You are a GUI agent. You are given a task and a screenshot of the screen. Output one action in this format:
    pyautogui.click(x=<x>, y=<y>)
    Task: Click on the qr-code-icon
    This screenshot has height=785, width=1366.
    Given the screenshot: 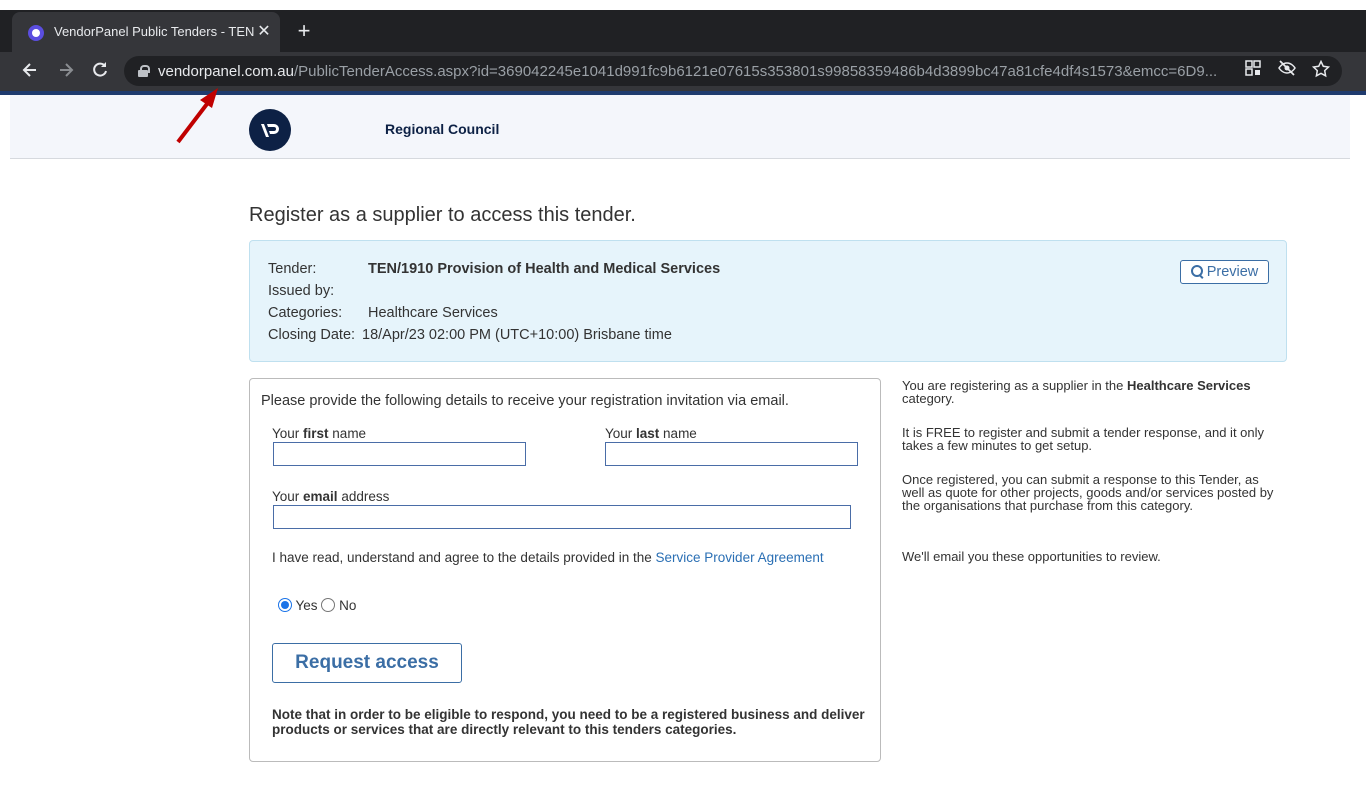 What is the action you would take?
    pyautogui.click(x=1253, y=71)
    